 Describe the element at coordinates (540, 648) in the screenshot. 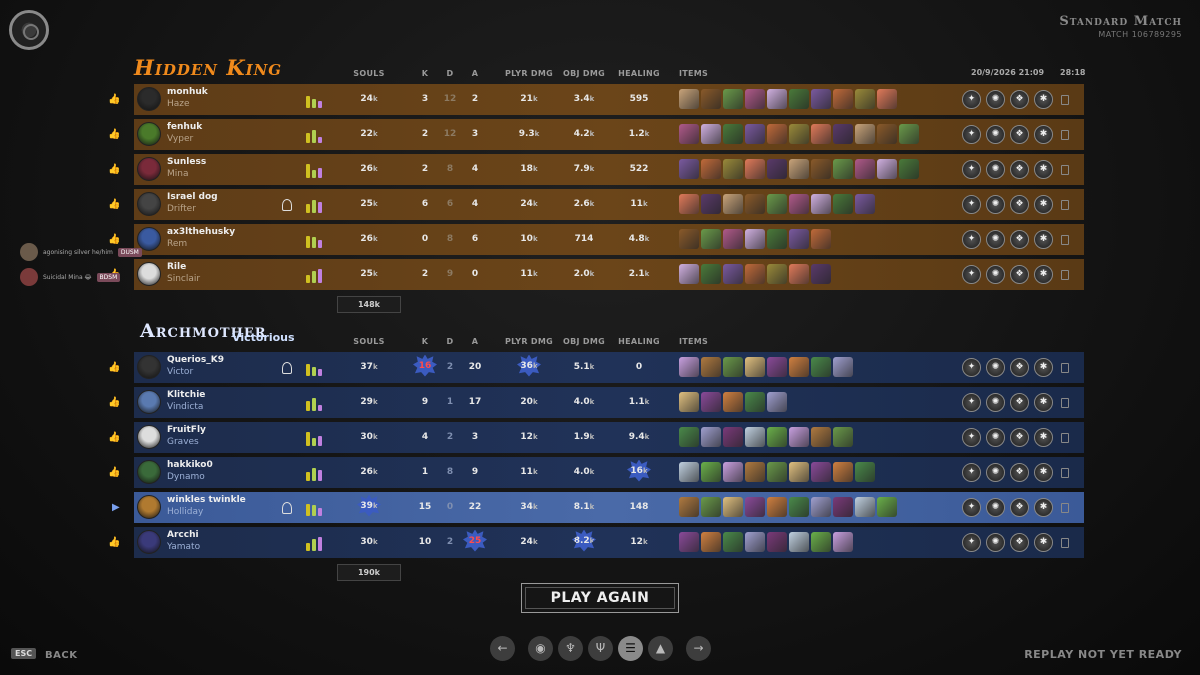

I see `eye-icon: ◉` at that location.